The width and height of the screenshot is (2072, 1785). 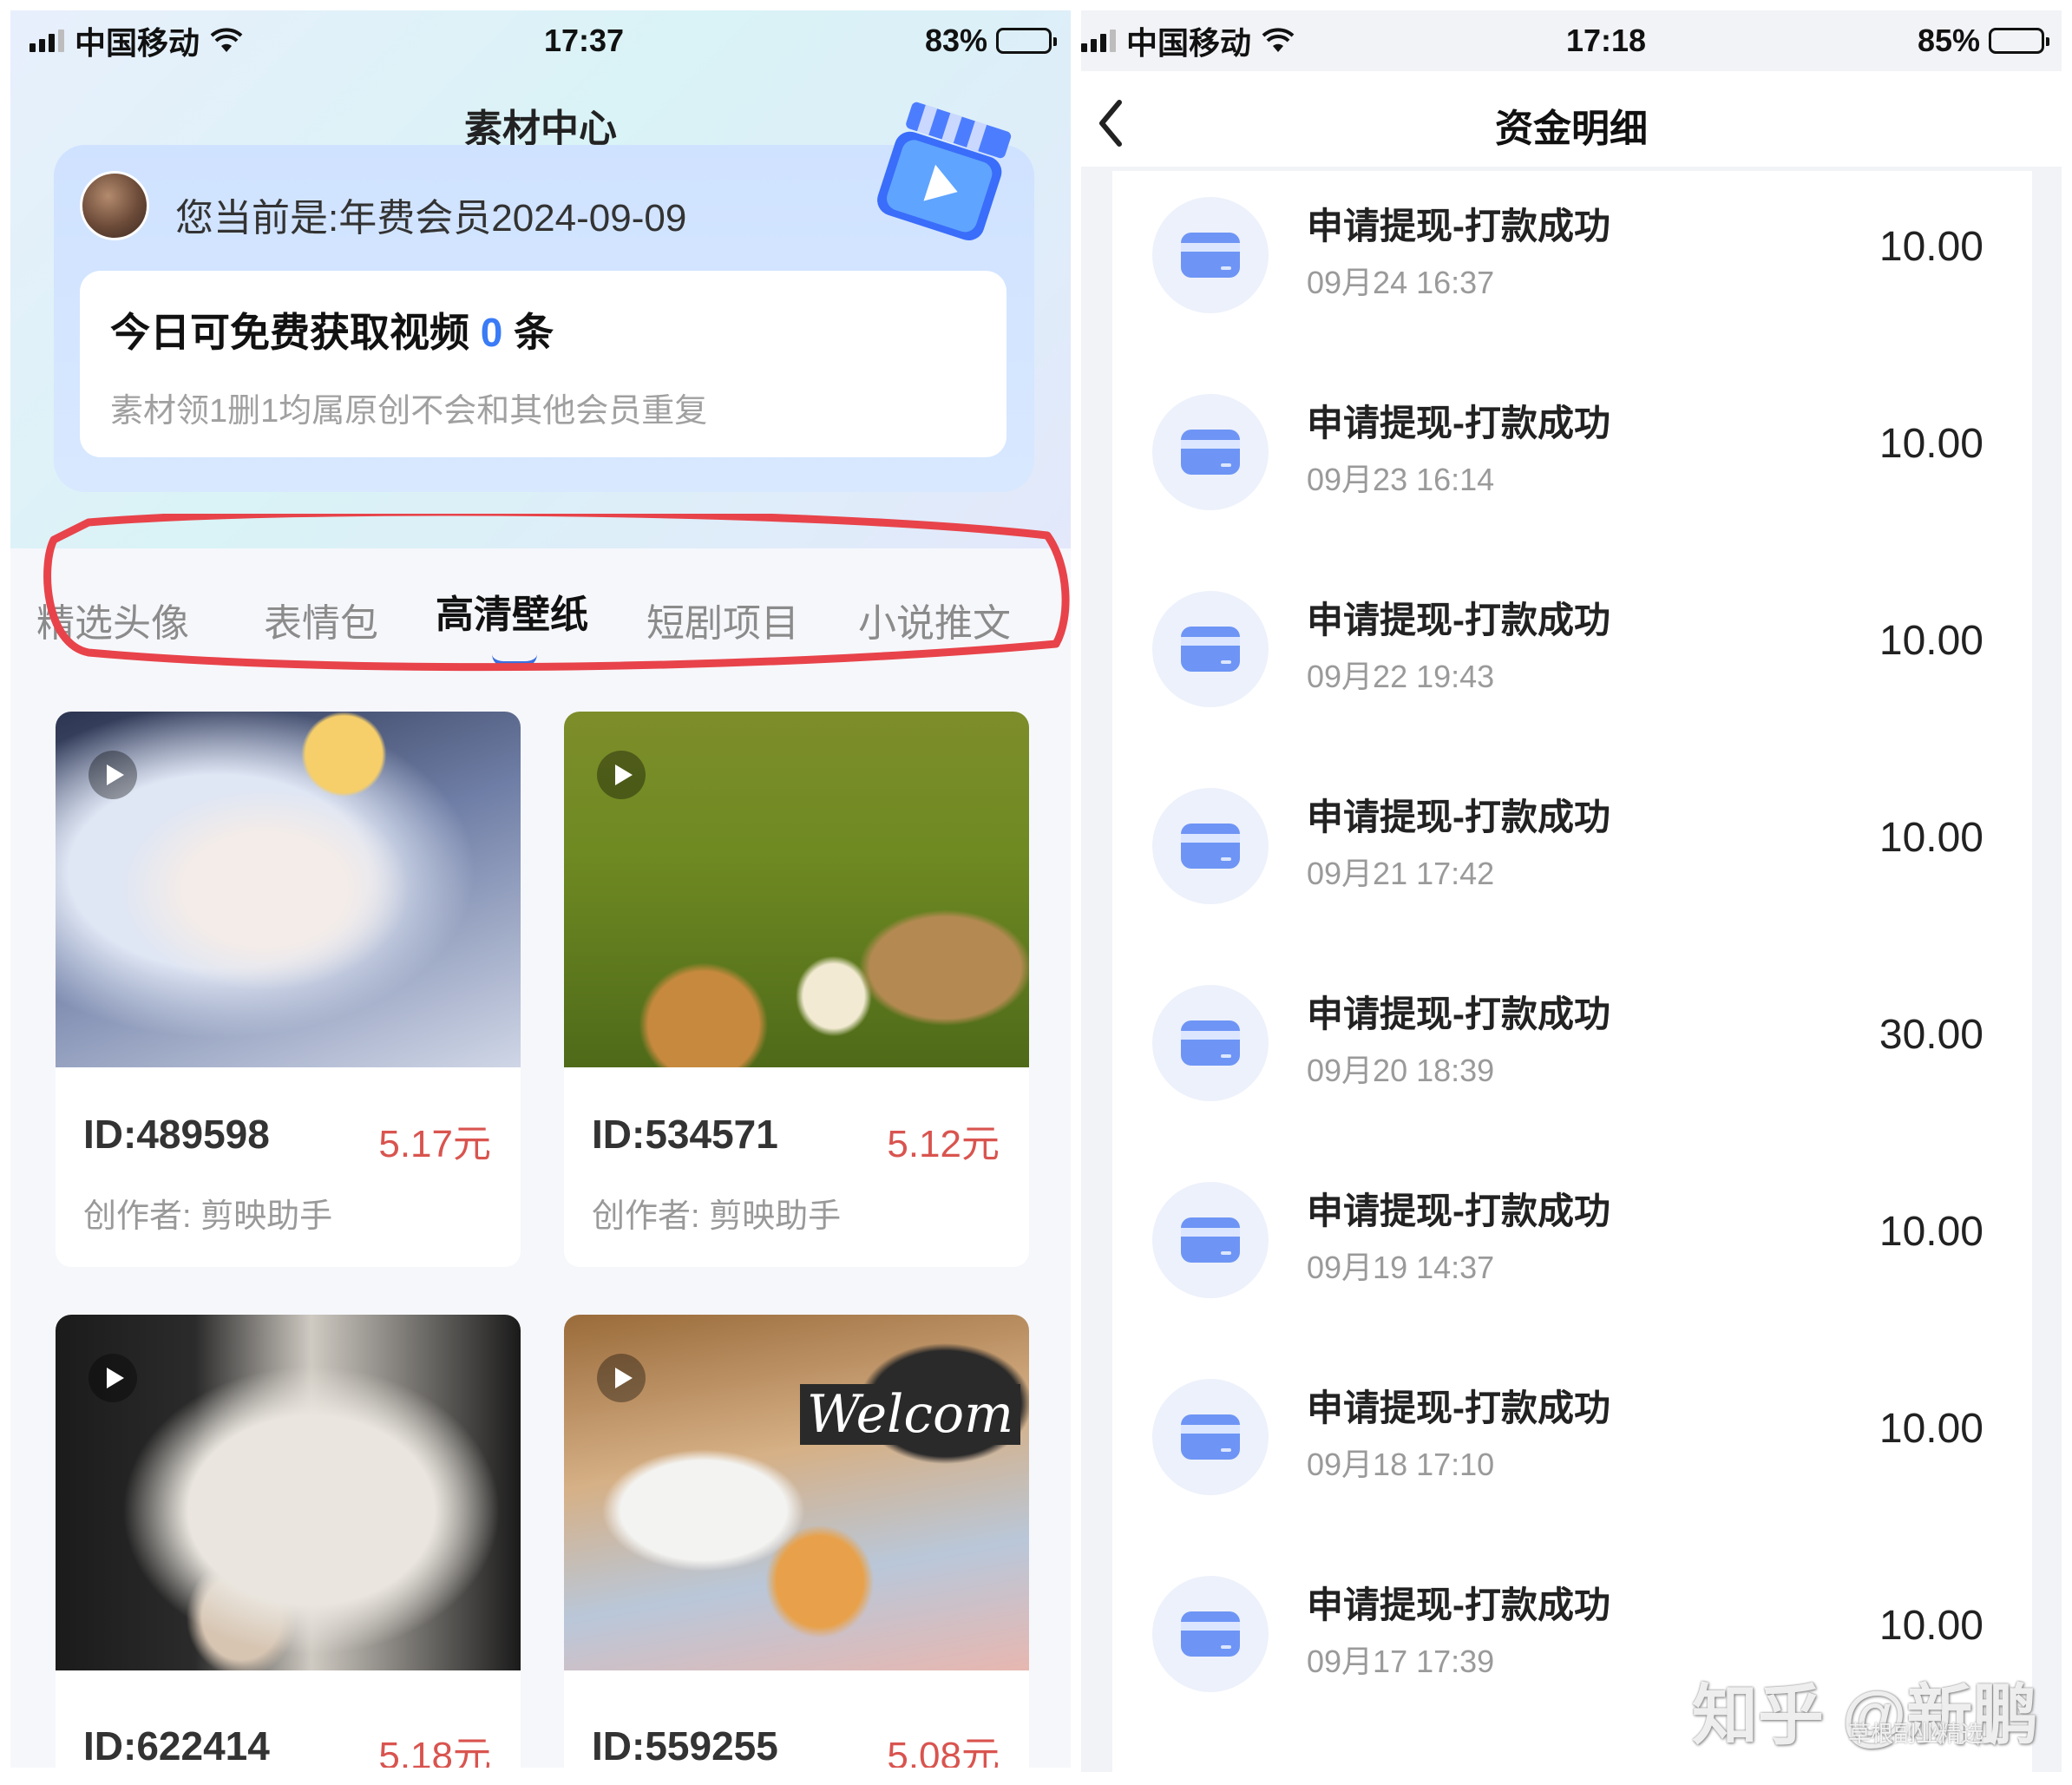 What do you see at coordinates (1572, 269) in the screenshot?
I see `transaction-row: 申请提现-打款成功 09月24 16:37 10.00` at bounding box center [1572, 269].